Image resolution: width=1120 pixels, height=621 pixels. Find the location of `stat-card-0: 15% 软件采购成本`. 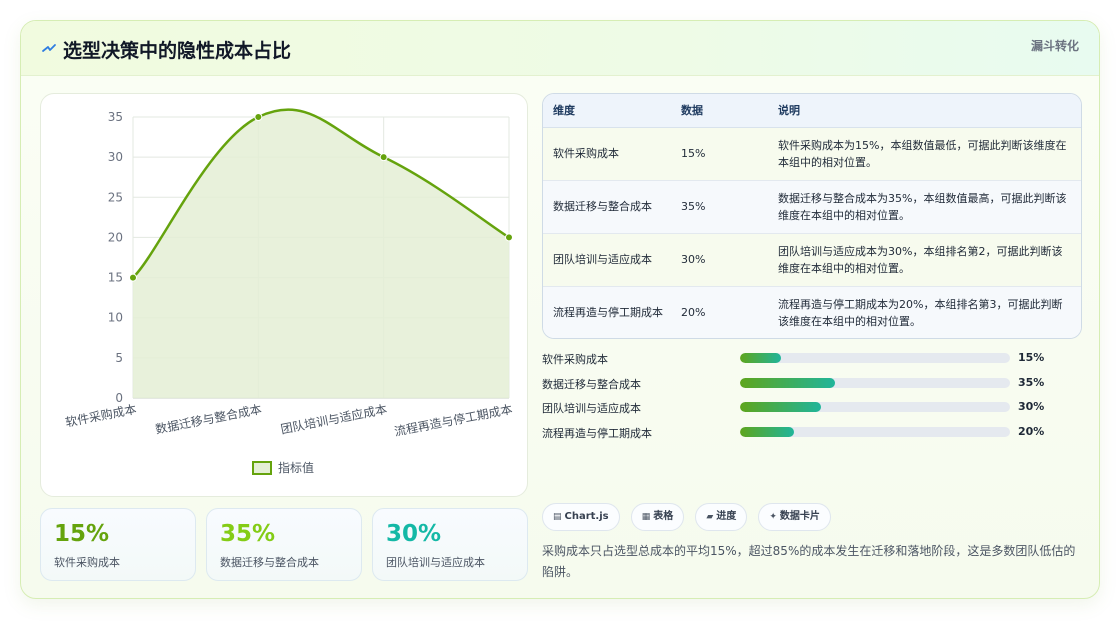

stat-card-0: 15% 软件采购成本 is located at coordinates (118, 544).